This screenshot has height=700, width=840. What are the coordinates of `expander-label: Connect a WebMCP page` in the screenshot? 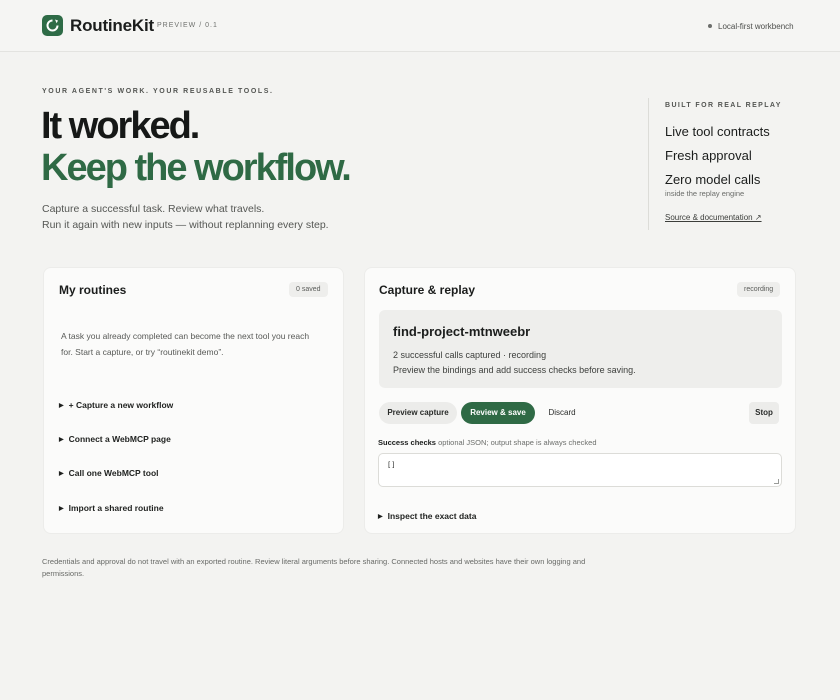 It's located at (119, 439).